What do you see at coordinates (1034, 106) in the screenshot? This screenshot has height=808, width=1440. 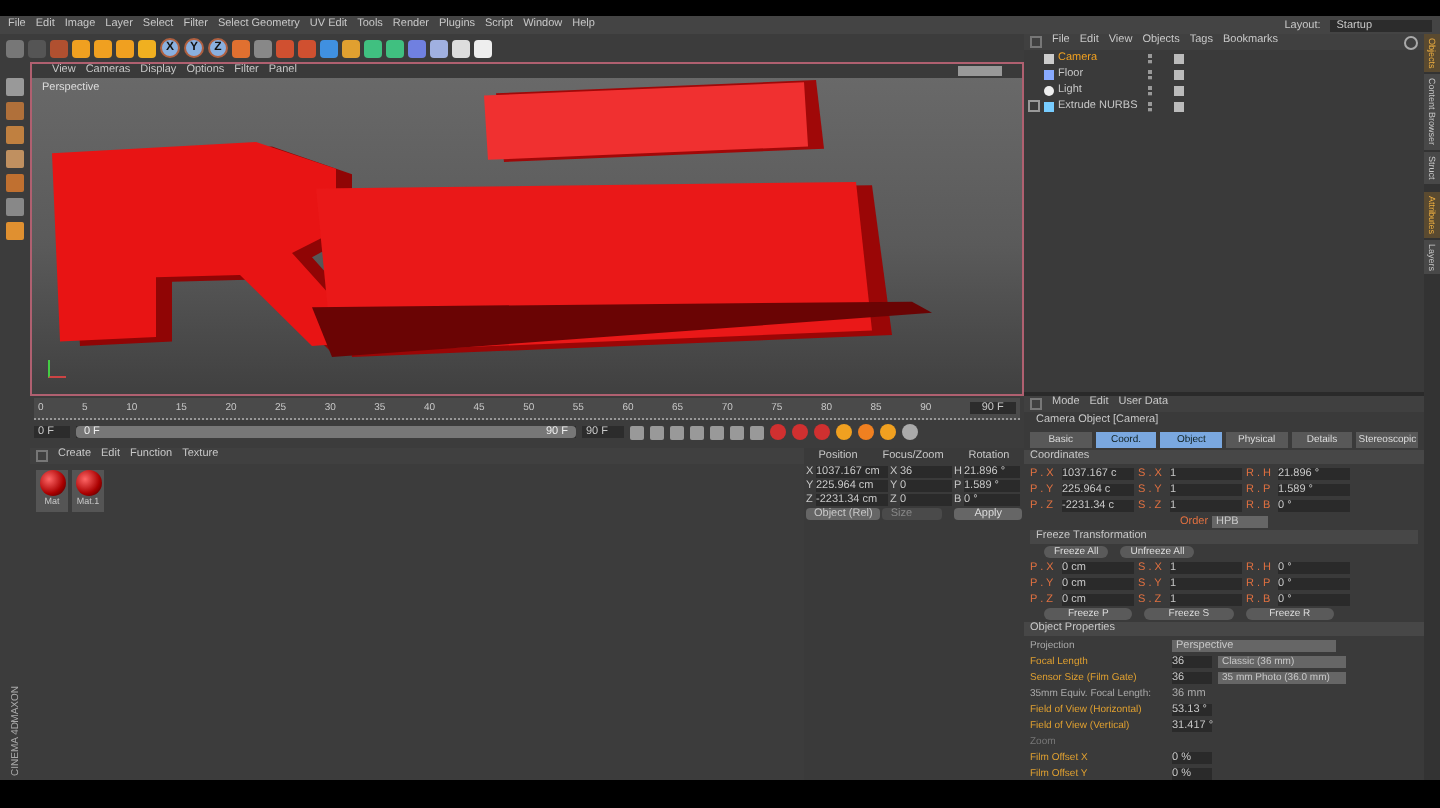 I see `expand-toggle-icon` at bounding box center [1034, 106].